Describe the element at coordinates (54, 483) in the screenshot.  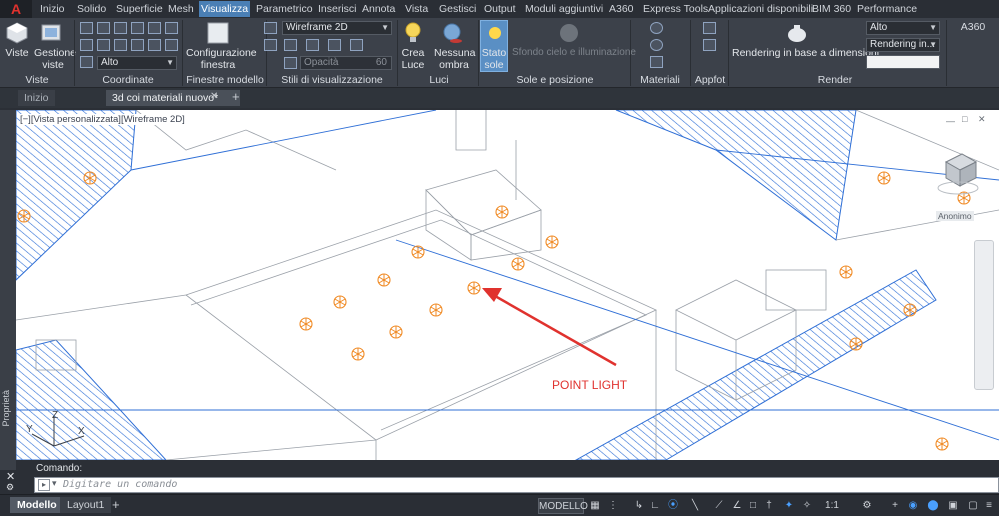
I see `command-dropdown-icon: ▾` at that location.